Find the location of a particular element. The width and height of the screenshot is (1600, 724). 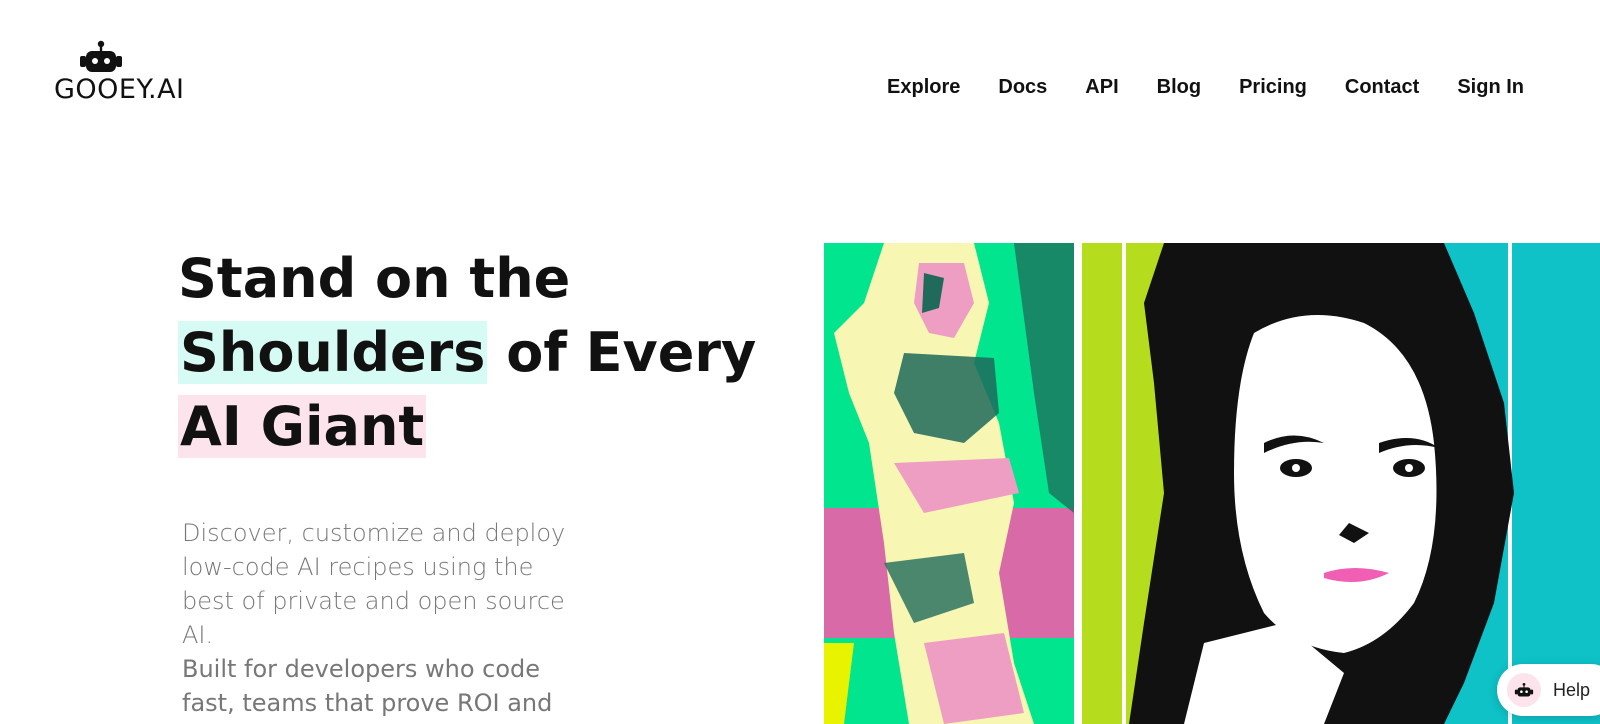

logo-text: GOOEY.AI is located at coordinates (119, 89).